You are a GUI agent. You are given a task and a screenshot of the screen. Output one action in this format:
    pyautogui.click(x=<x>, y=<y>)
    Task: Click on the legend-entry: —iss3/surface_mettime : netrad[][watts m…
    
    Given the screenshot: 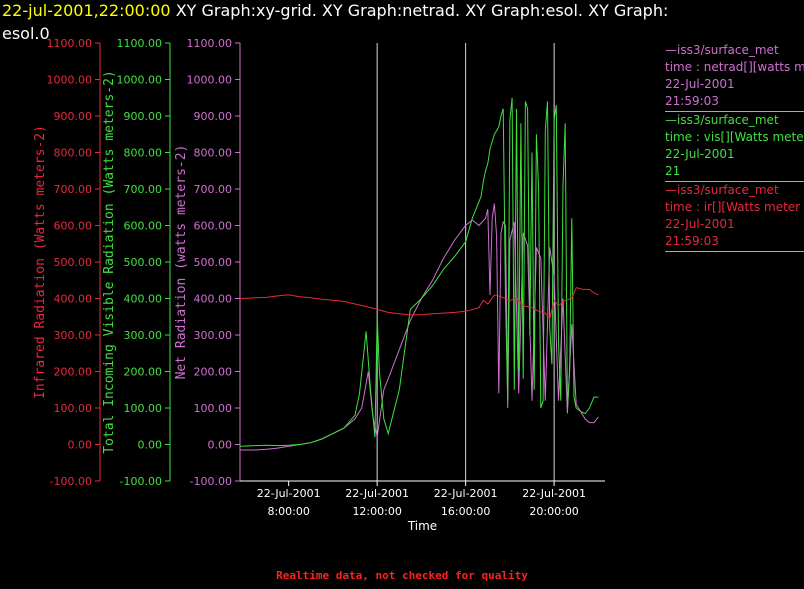 What is the action you would take?
    pyautogui.click(x=734, y=77)
    